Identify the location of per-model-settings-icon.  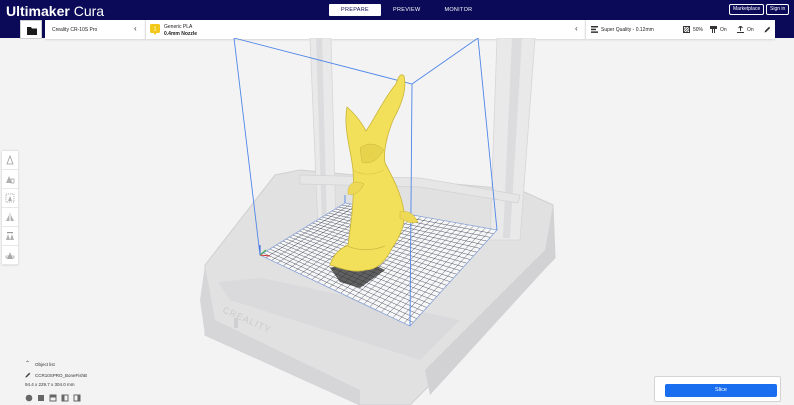
(10, 236).